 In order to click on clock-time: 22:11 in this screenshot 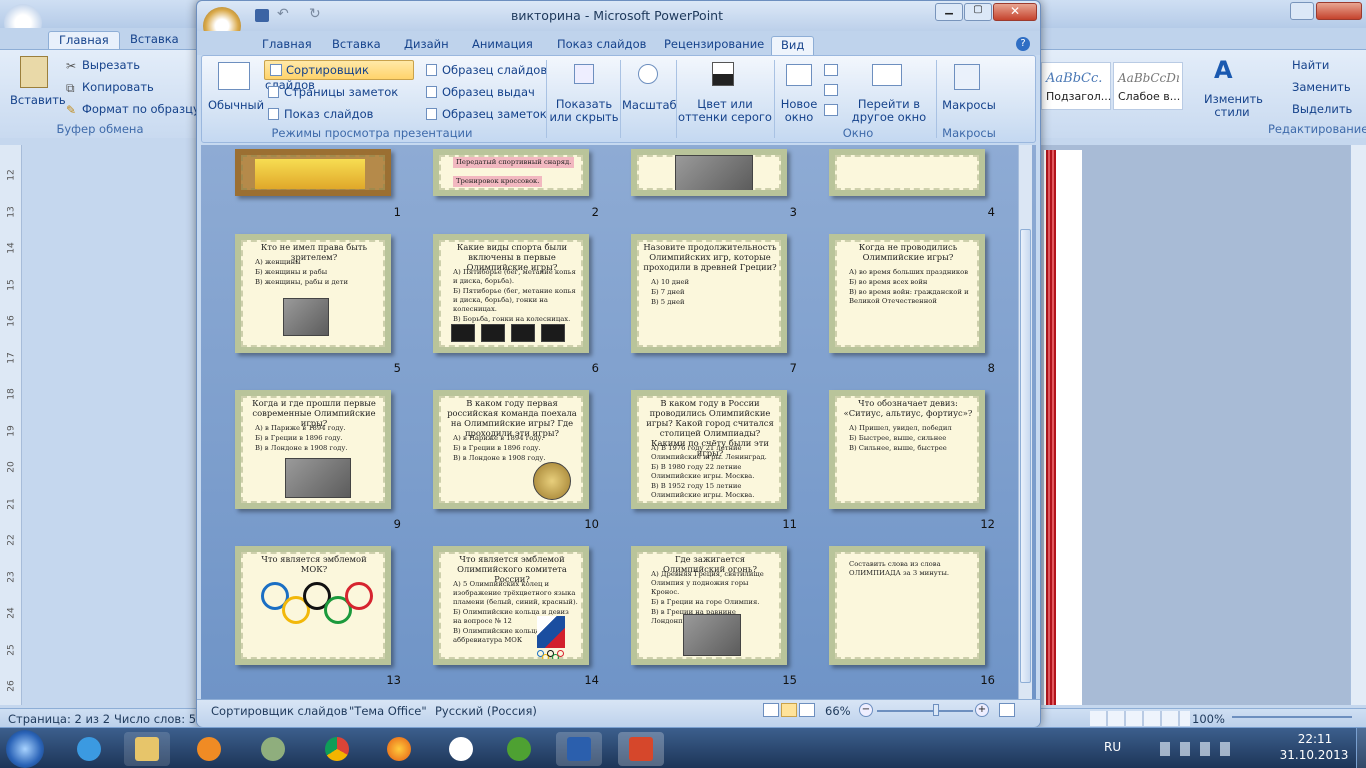, I will do `click(1315, 739)`.